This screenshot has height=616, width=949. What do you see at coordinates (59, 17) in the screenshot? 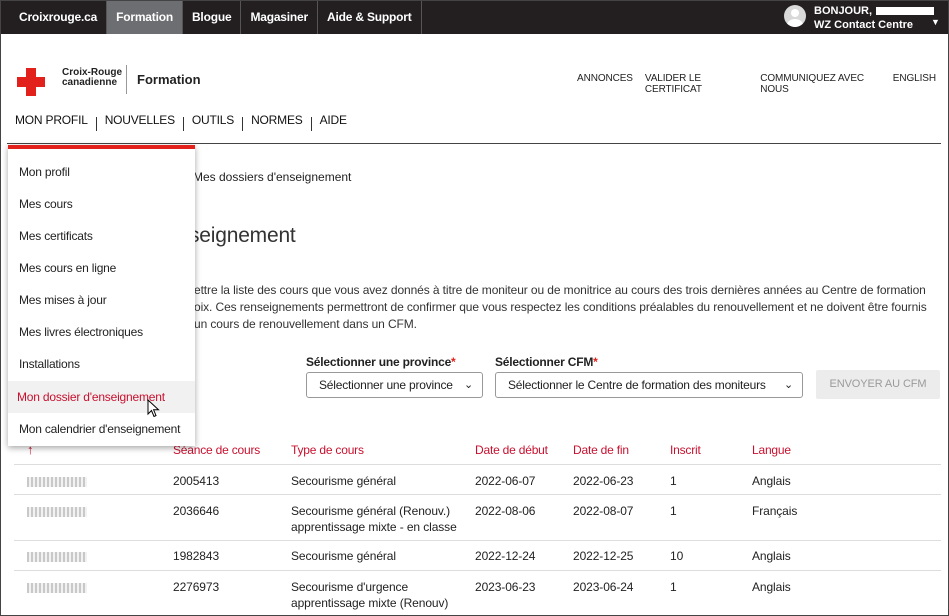
I see `topnav-croixrouge: Croixrouge.ca` at bounding box center [59, 17].